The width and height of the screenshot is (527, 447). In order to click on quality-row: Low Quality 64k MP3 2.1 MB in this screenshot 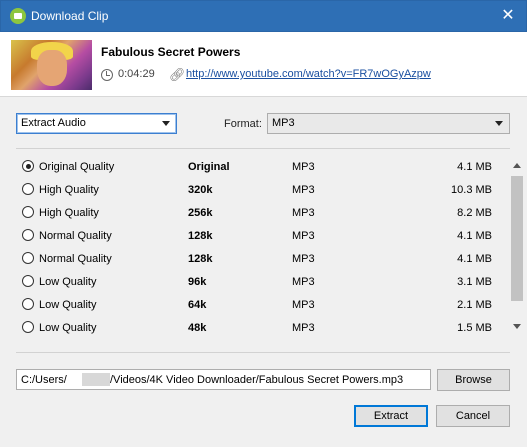, I will do `click(263, 305)`.